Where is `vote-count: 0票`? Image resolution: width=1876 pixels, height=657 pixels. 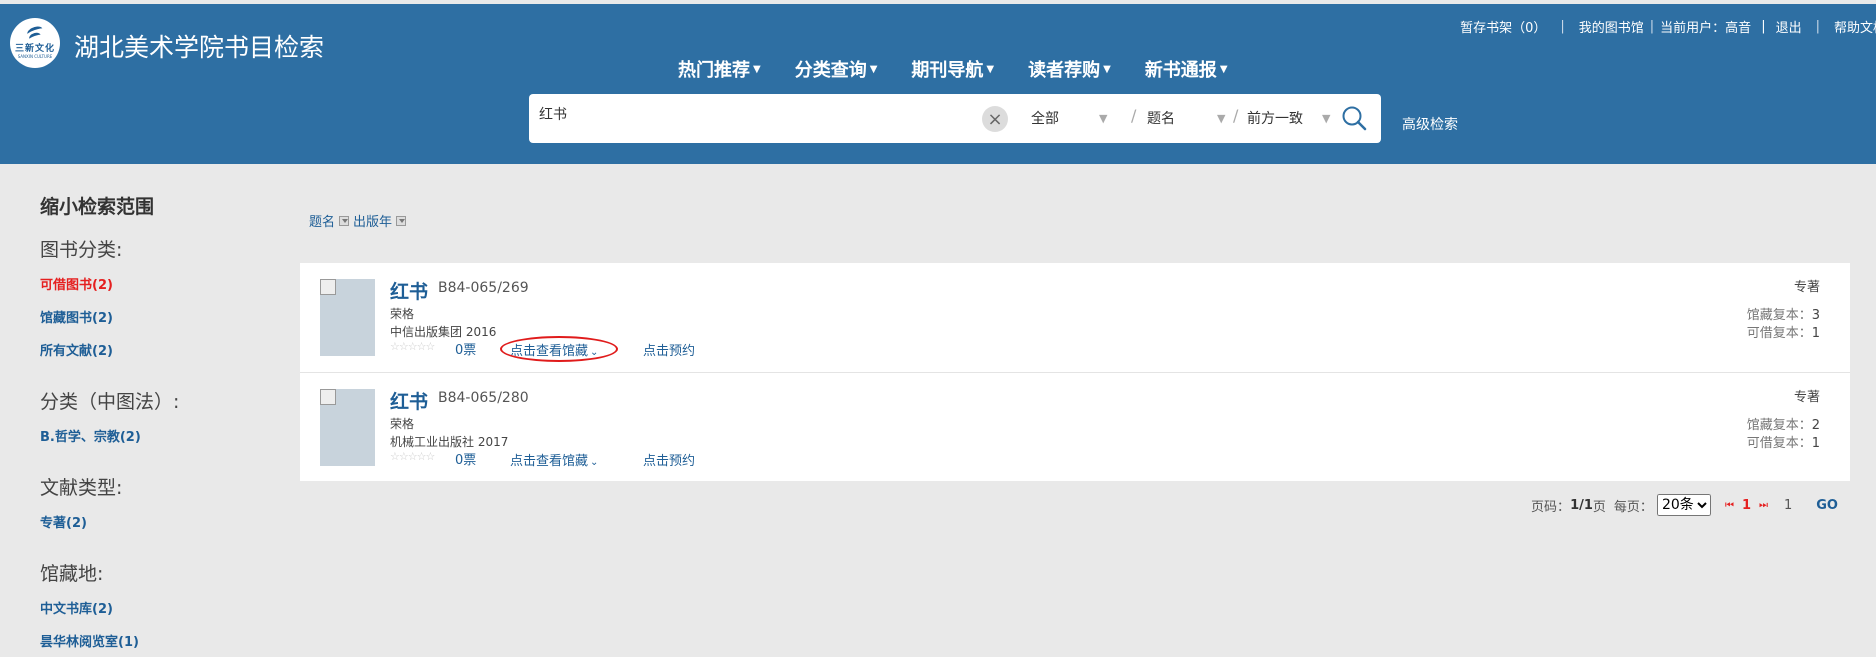 vote-count: 0票 is located at coordinates (466, 350).